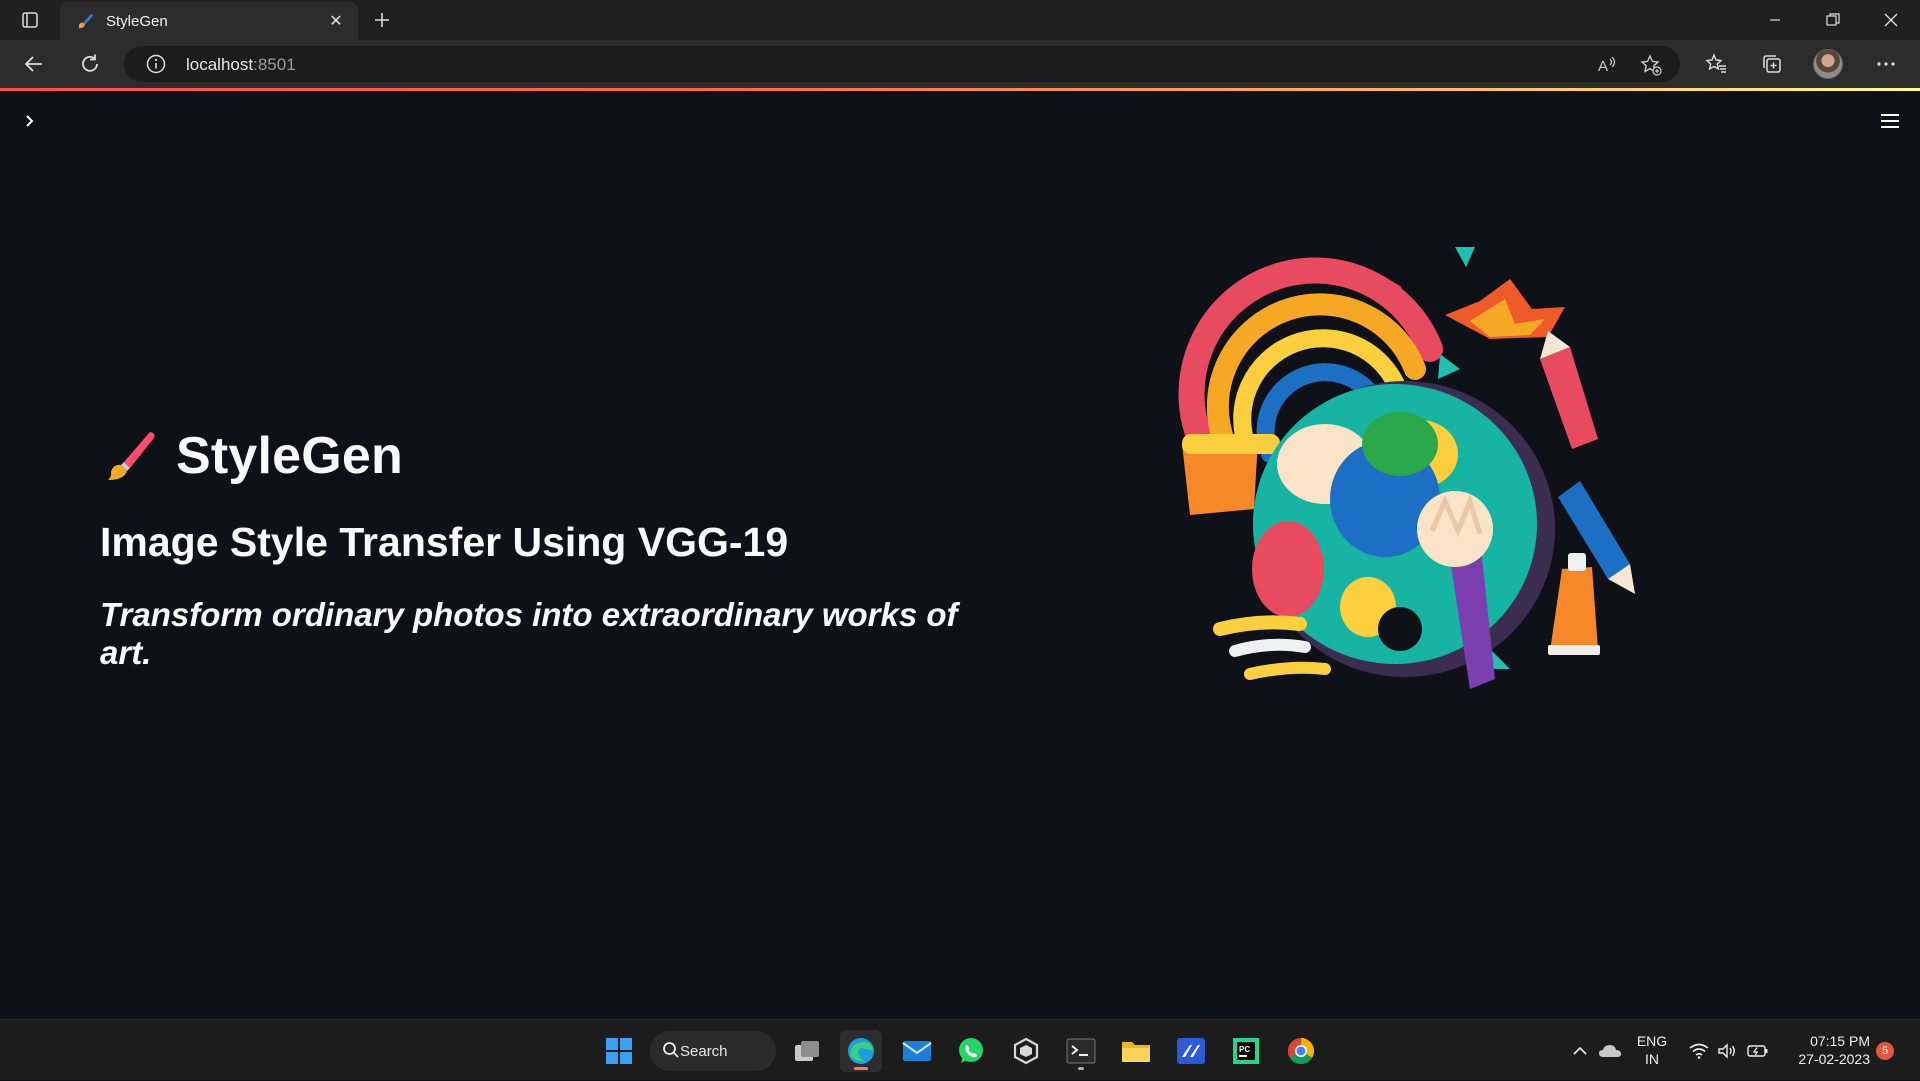  I want to click on browser-nav-bar: localhost:8501 A, so click(960, 64).